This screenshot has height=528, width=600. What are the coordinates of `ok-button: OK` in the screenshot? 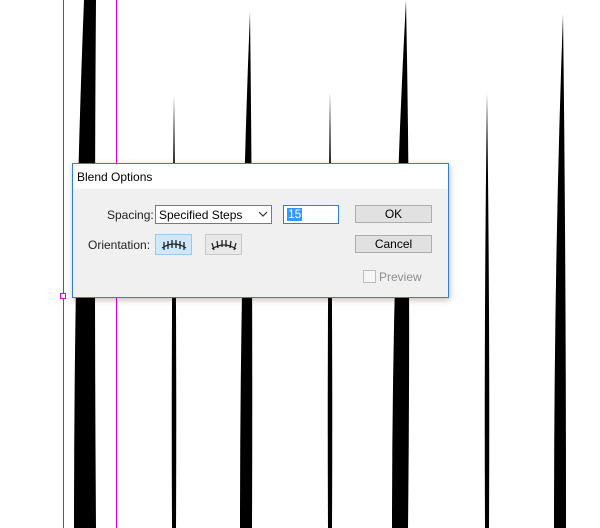 It's located at (393, 214).